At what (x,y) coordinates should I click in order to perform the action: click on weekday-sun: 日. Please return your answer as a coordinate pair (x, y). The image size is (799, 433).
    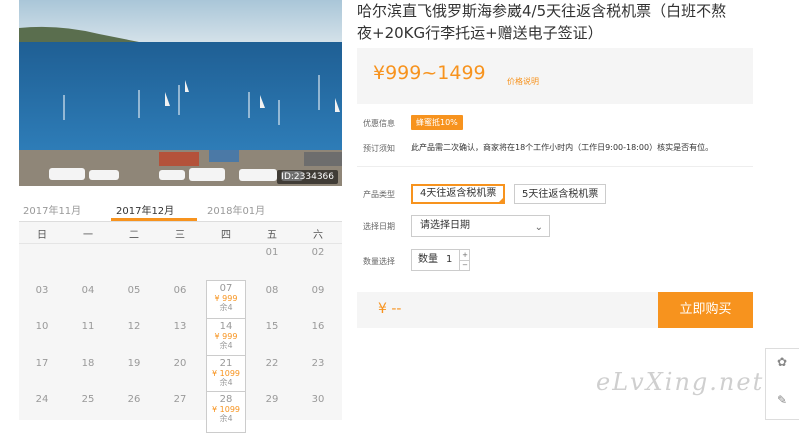
    Looking at the image, I should click on (42, 235).